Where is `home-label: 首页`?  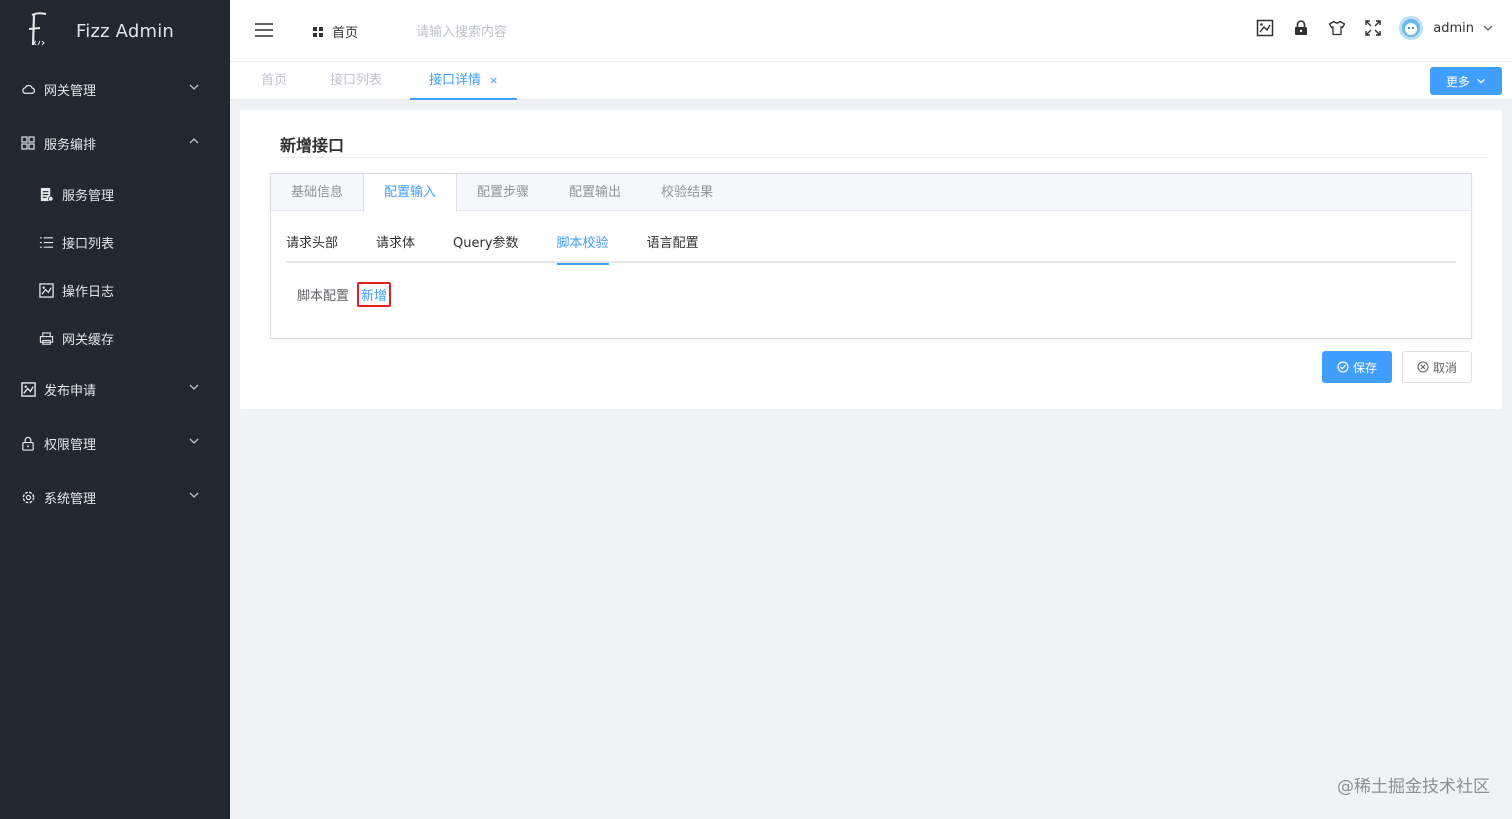
home-label: 首页 is located at coordinates (345, 33).